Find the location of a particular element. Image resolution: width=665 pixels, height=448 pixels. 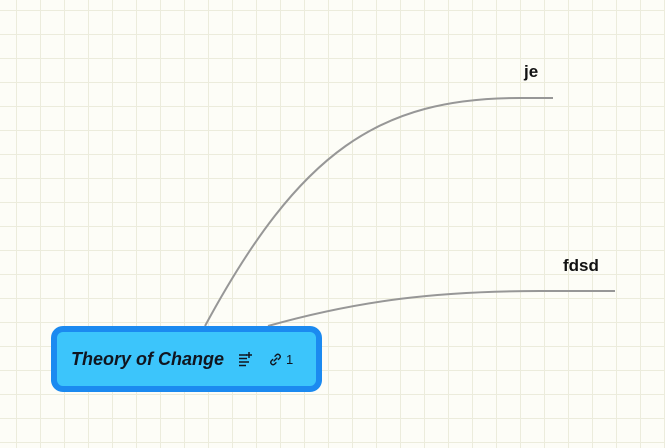

branch-topic-je: je is located at coordinates (531, 72).